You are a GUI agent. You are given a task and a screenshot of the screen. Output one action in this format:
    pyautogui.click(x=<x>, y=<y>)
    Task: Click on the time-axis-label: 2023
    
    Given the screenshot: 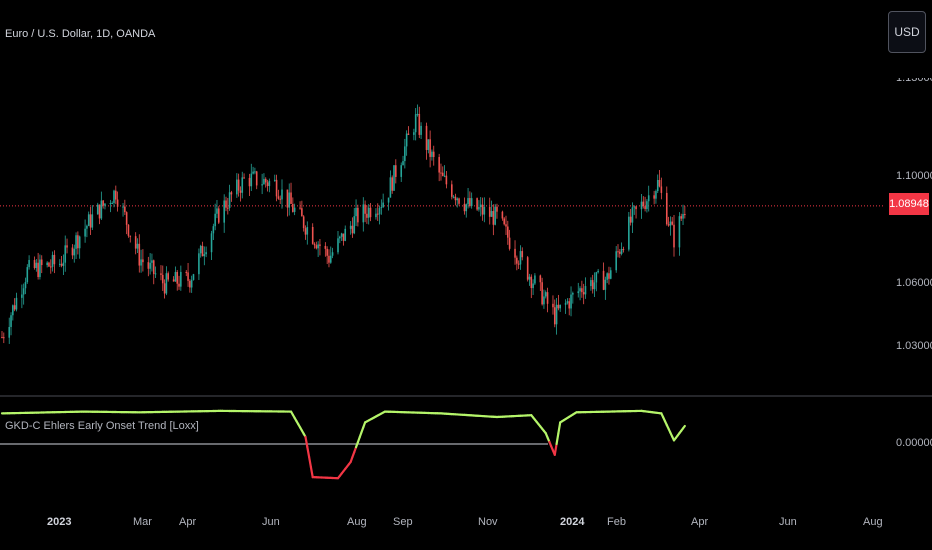 What is the action you would take?
    pyautogui.click(x=59, y=522)
    